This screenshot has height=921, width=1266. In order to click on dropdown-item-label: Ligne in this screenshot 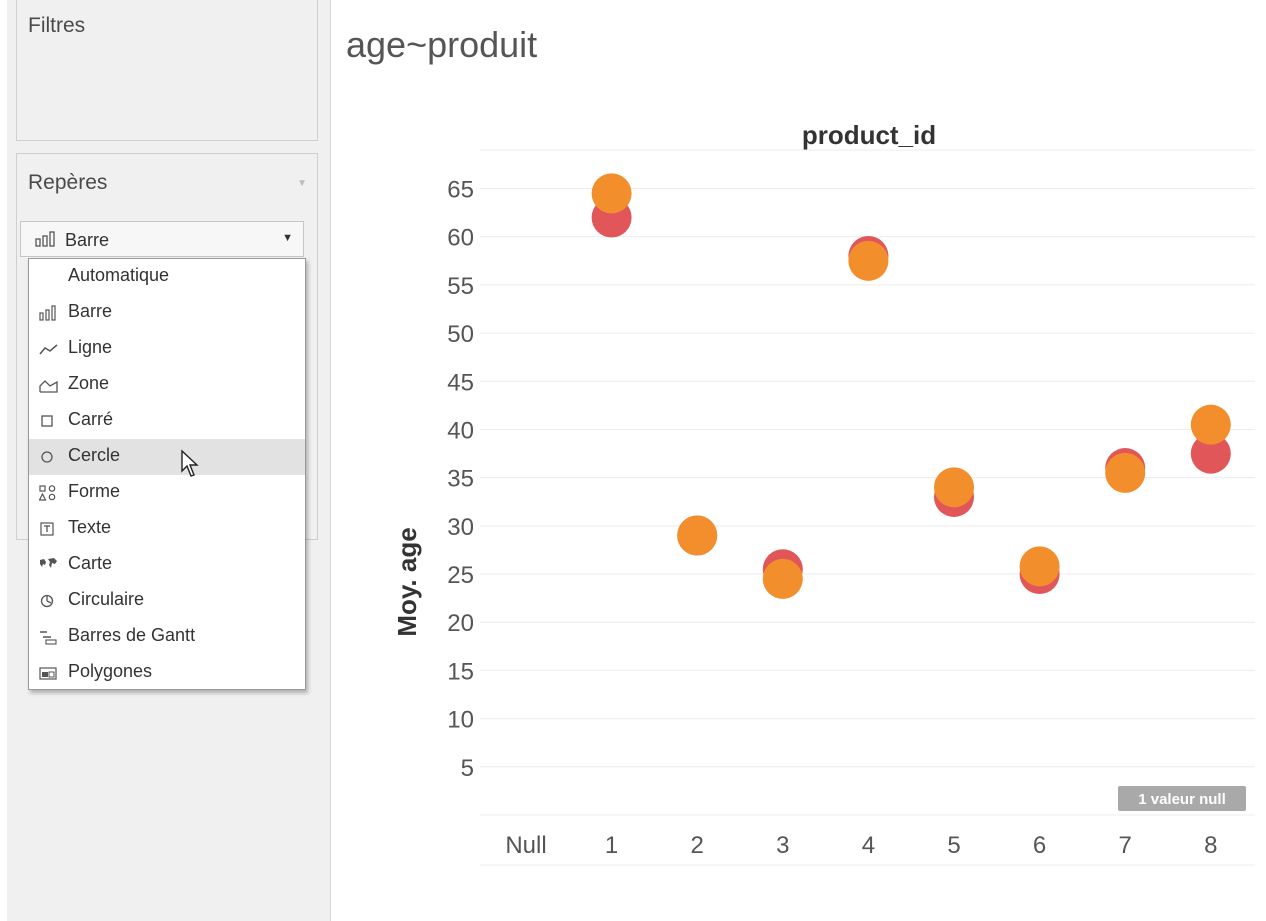, I will do `click(90, 347)`.